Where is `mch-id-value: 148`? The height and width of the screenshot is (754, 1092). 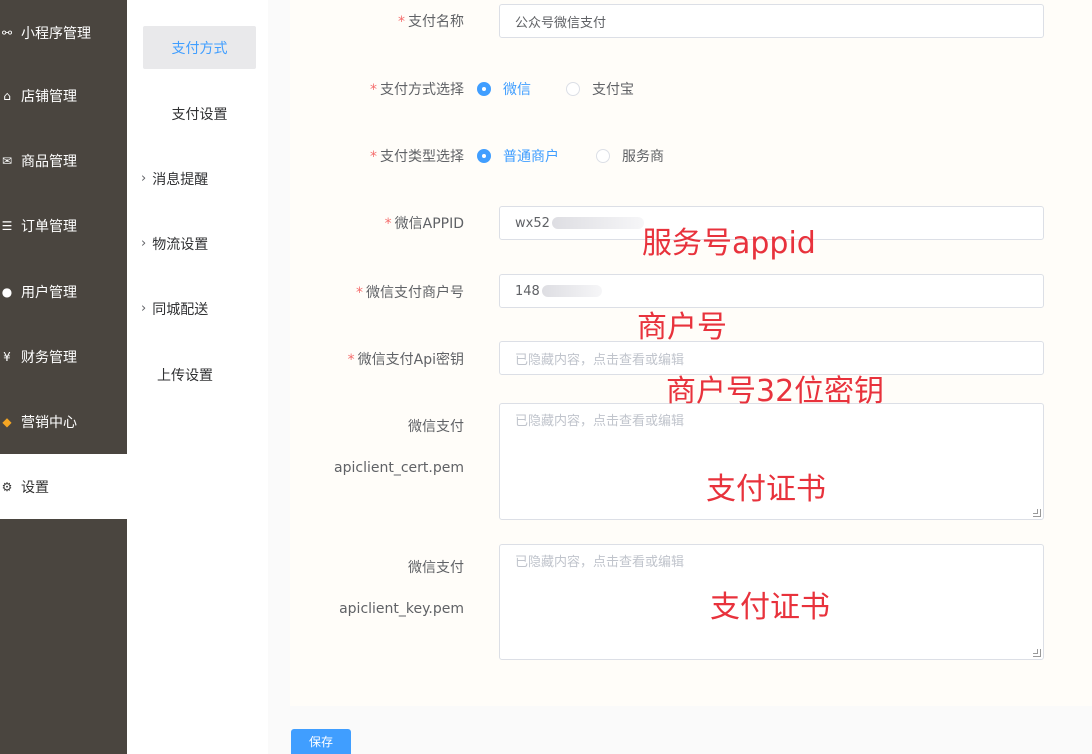 mch-id-value: 148 is located at coordinates (527, 291).